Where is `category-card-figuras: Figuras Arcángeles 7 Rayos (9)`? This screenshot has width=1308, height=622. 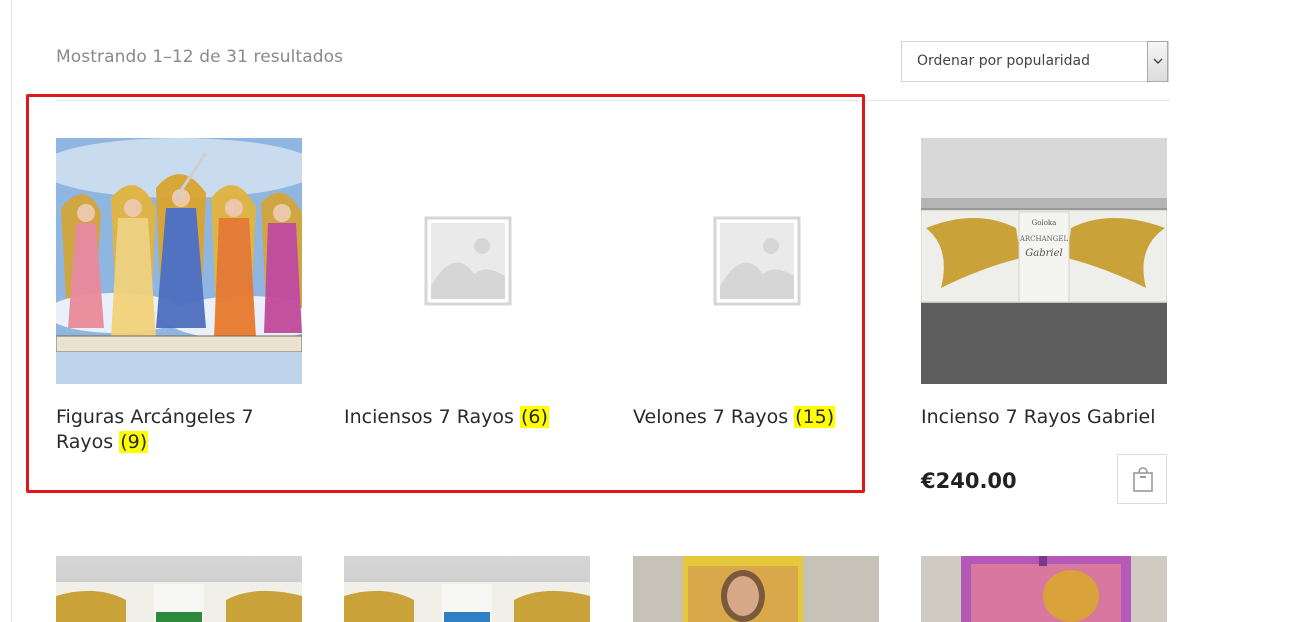 category-card-figuras: Figuras Arcángeles 7 Rayos (9) is located at coordinates (179, 295).